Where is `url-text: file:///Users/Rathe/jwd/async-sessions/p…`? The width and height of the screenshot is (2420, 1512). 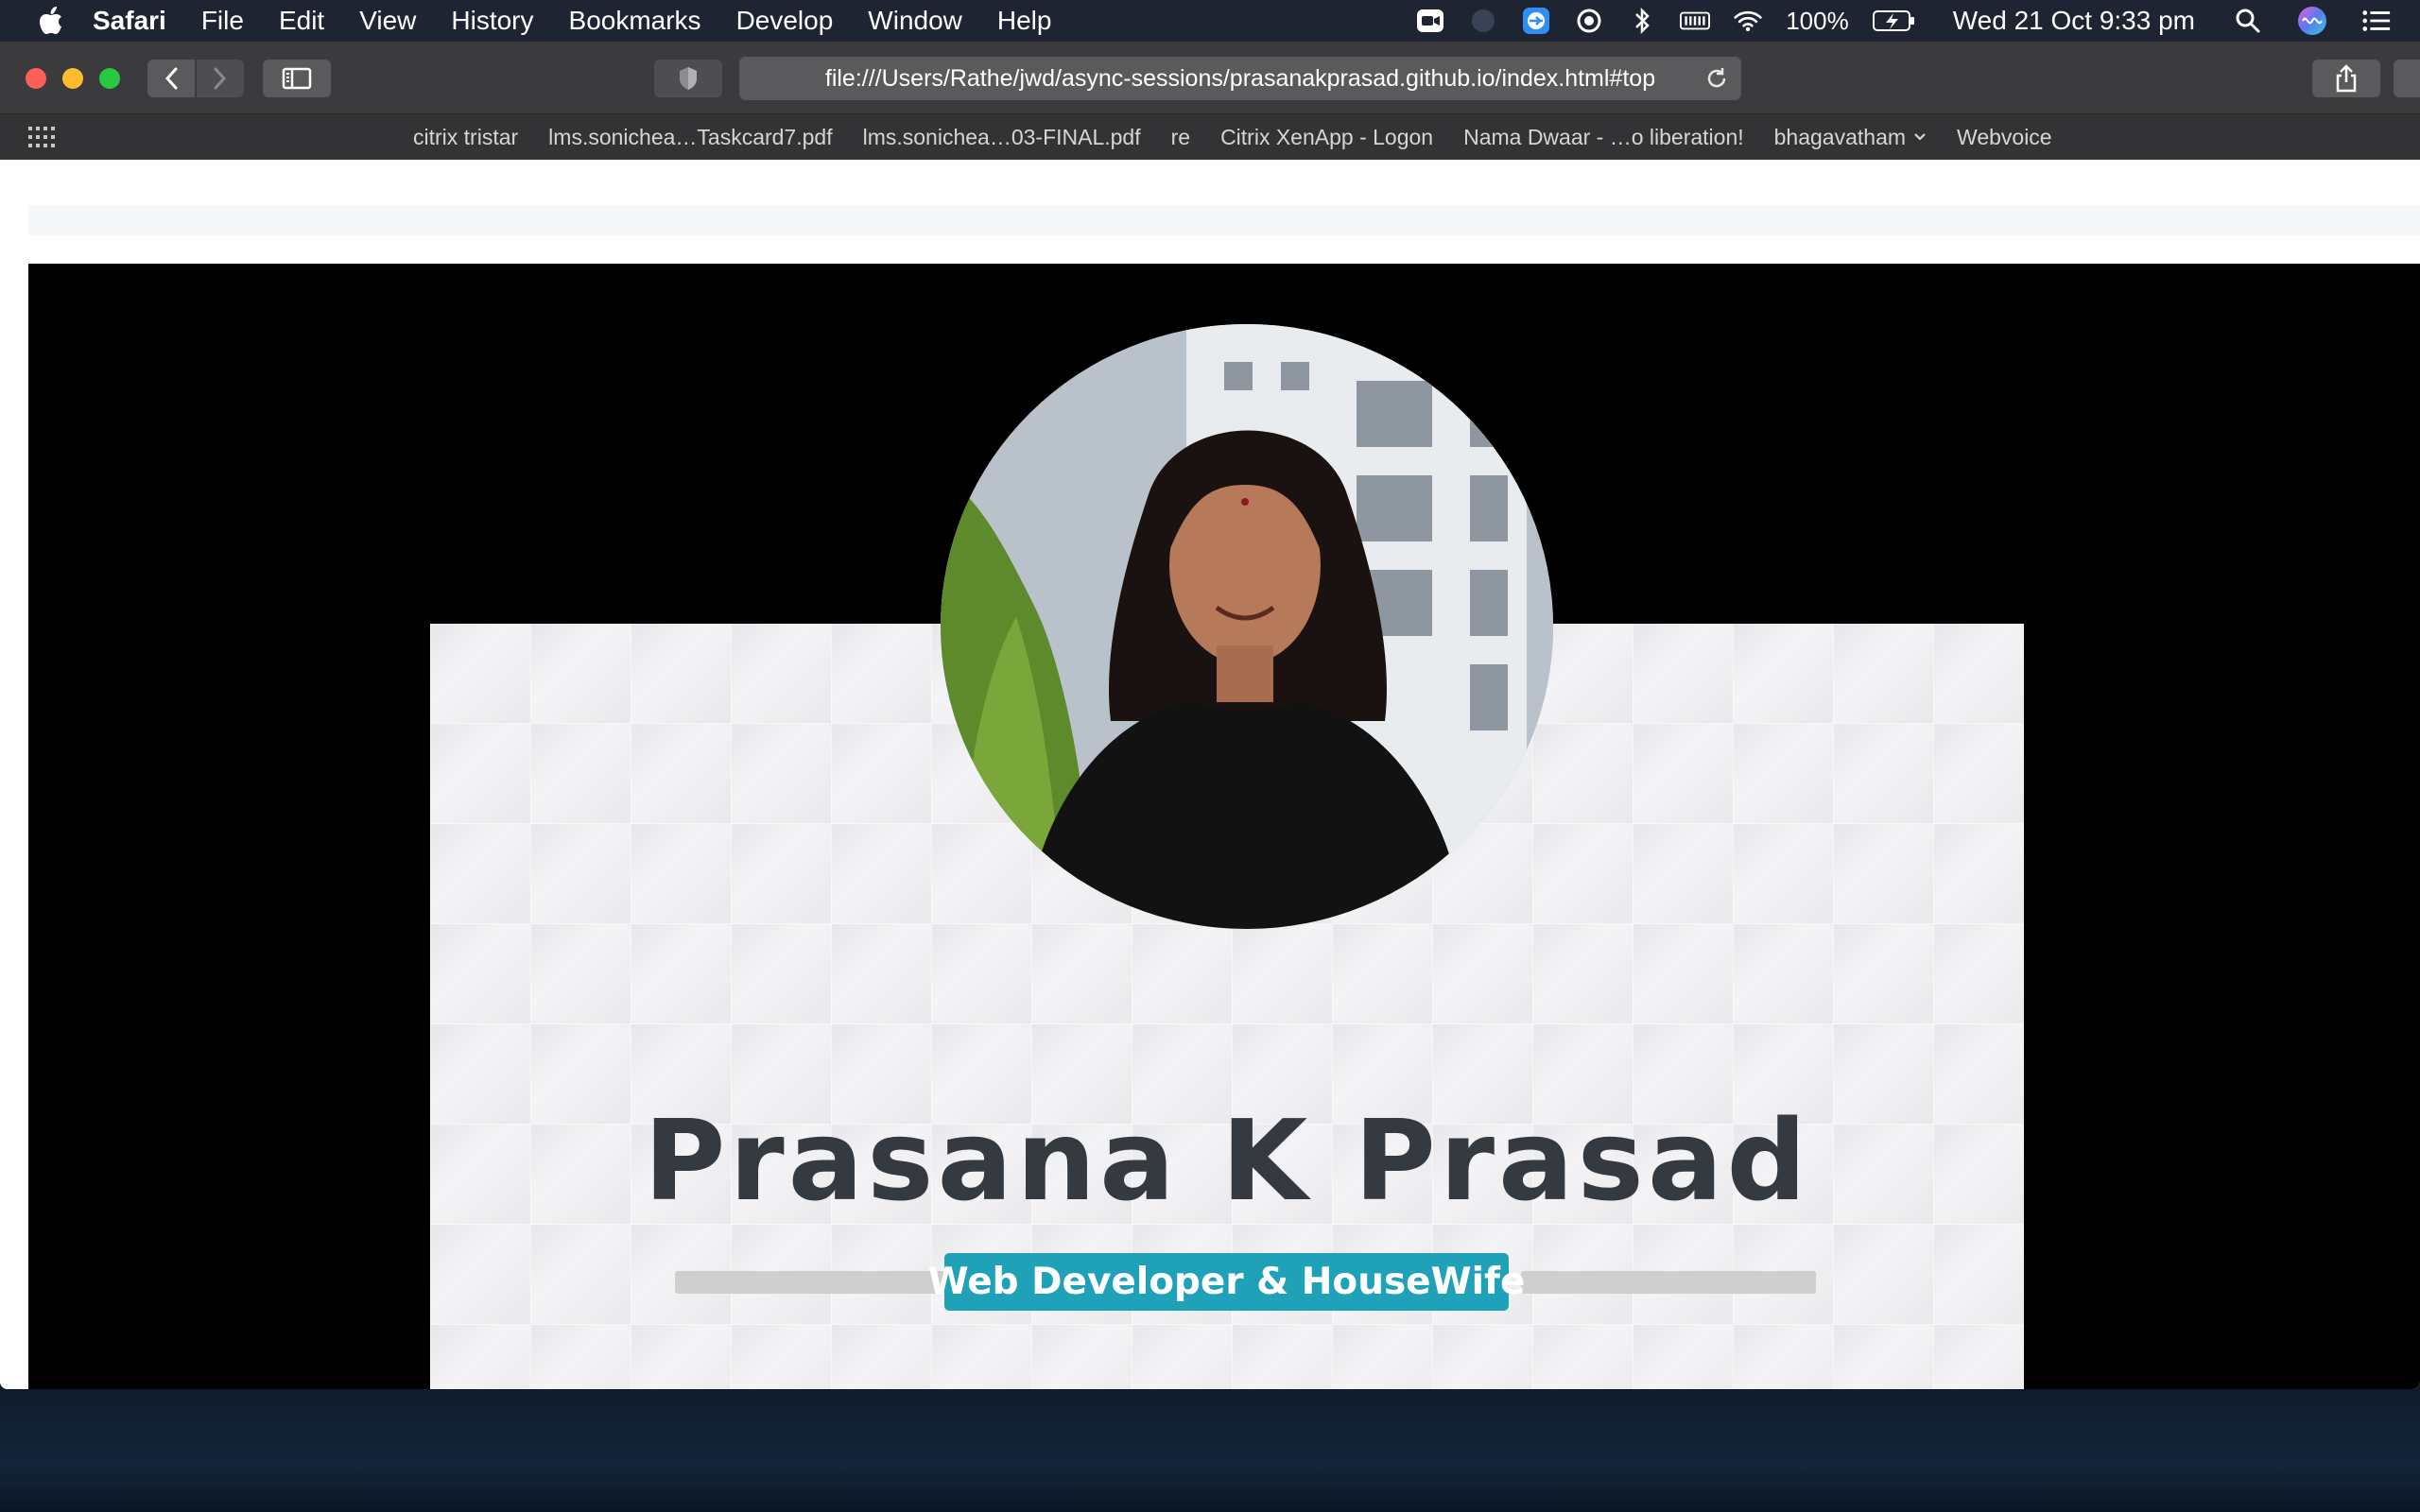 url-text: file:///Users/Rathe/jwd/async-sessions/p… is located at coordinates (1240, 79).